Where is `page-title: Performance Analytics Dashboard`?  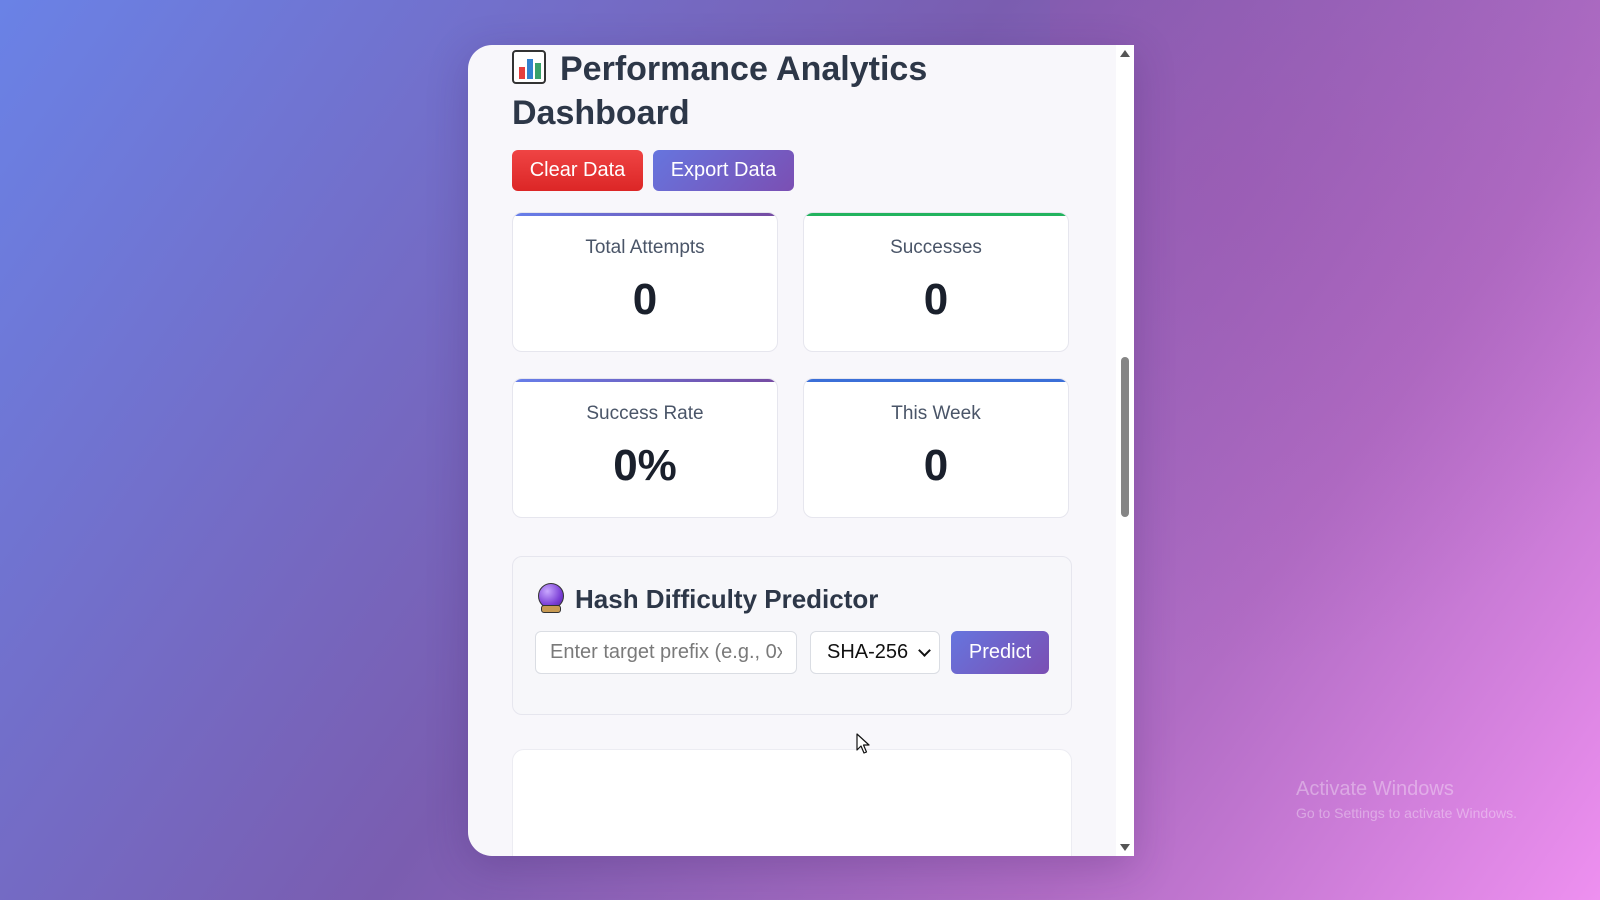
page-title: Performance Analytics Dashboard is located at coordinates (742, 91).